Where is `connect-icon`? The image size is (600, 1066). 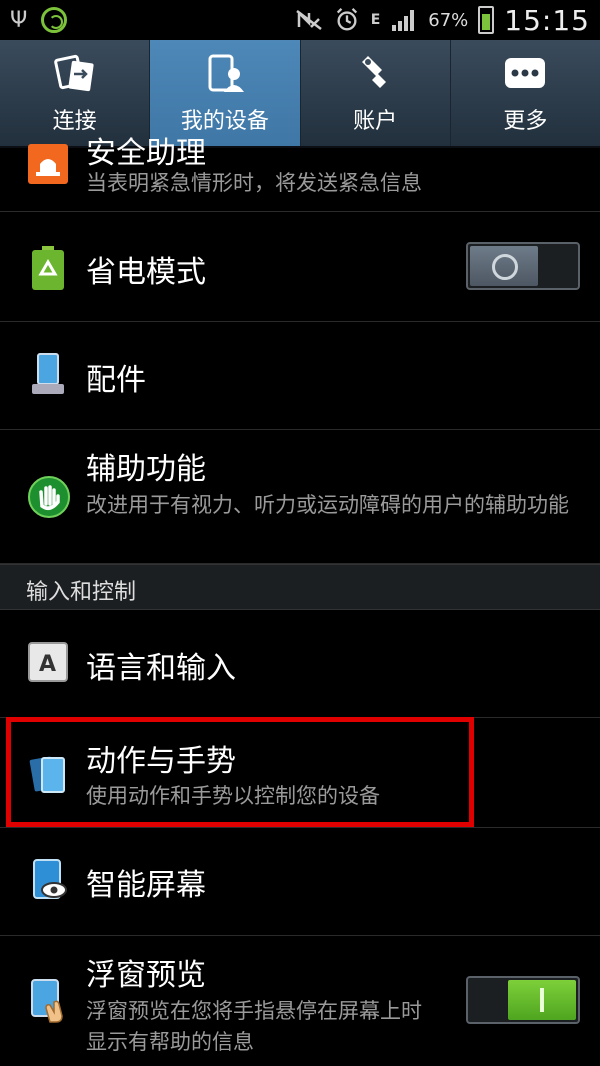
connect-icon is located at coordinates (75, 73).